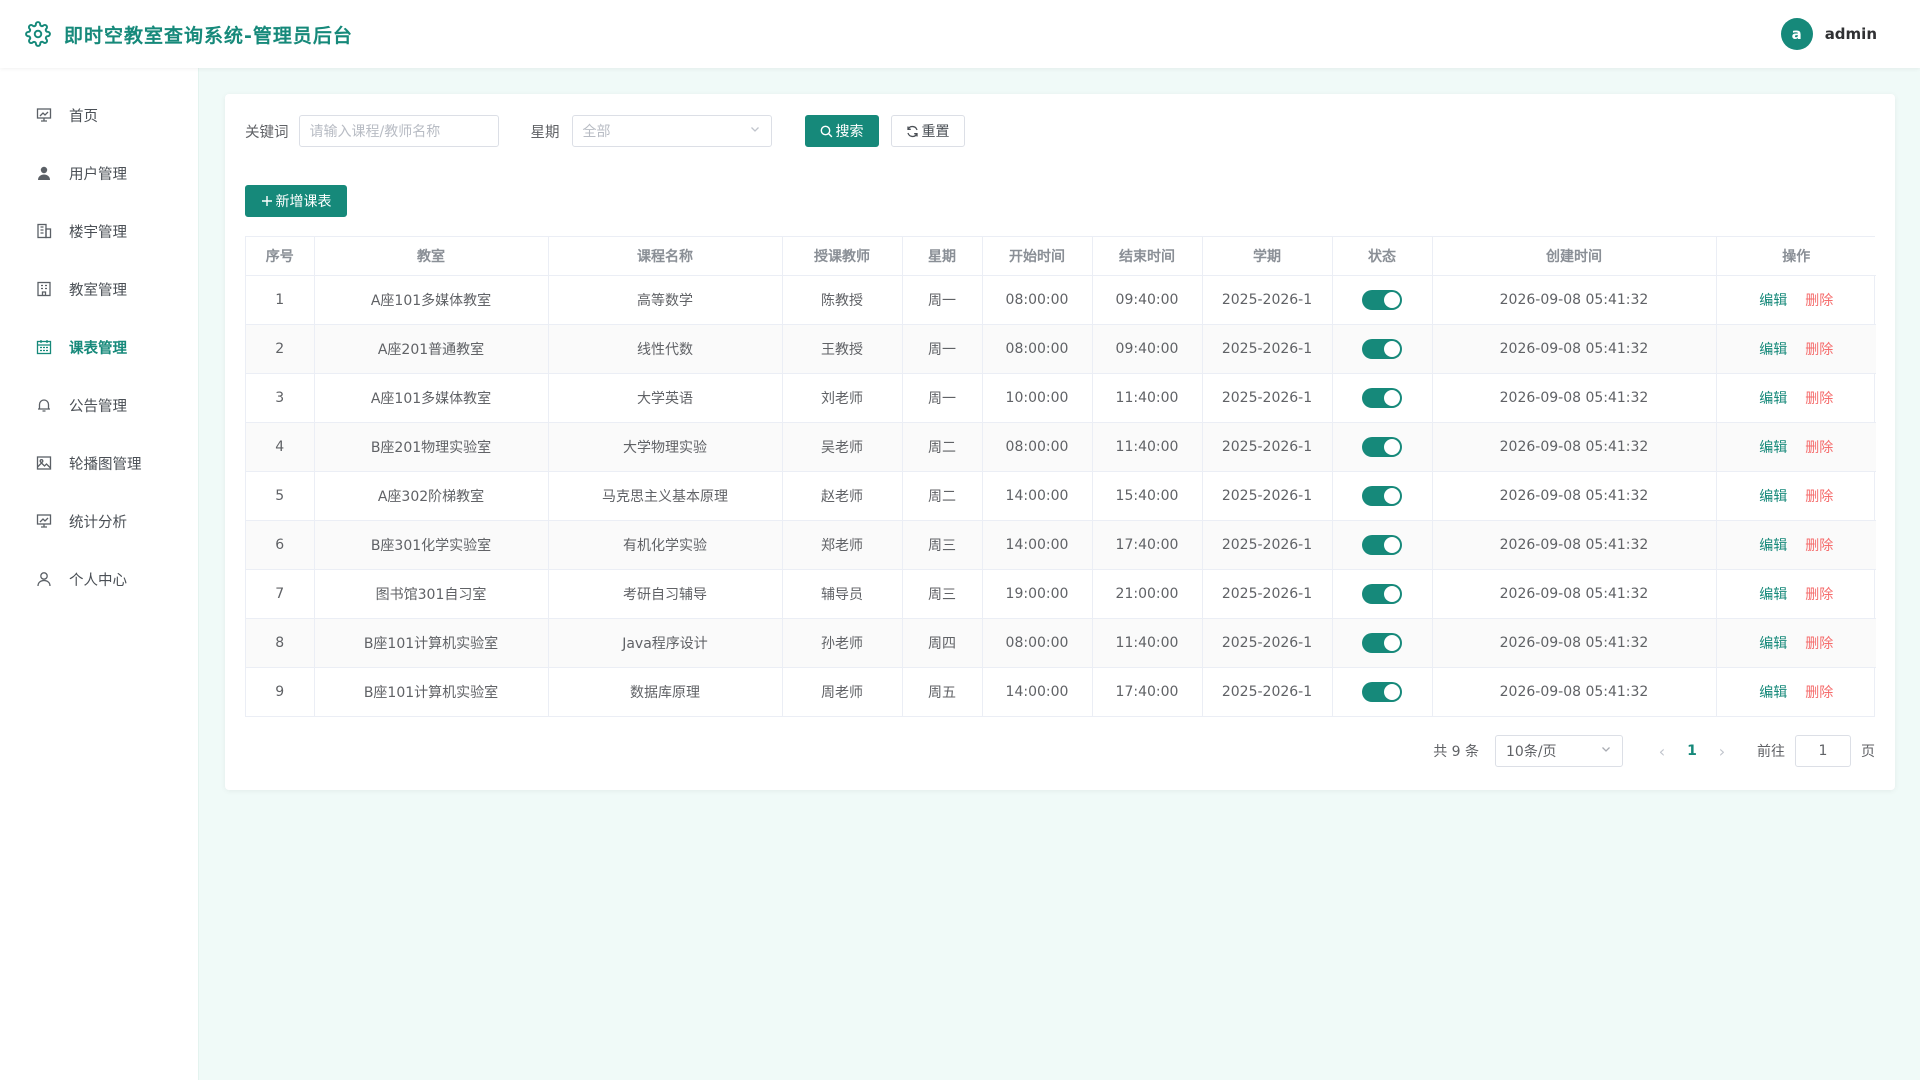 The width and height of the screenshot is (1920, 1080). I want to click on sidebar-item-carousel: 轮播图管理, so click(99, 463).